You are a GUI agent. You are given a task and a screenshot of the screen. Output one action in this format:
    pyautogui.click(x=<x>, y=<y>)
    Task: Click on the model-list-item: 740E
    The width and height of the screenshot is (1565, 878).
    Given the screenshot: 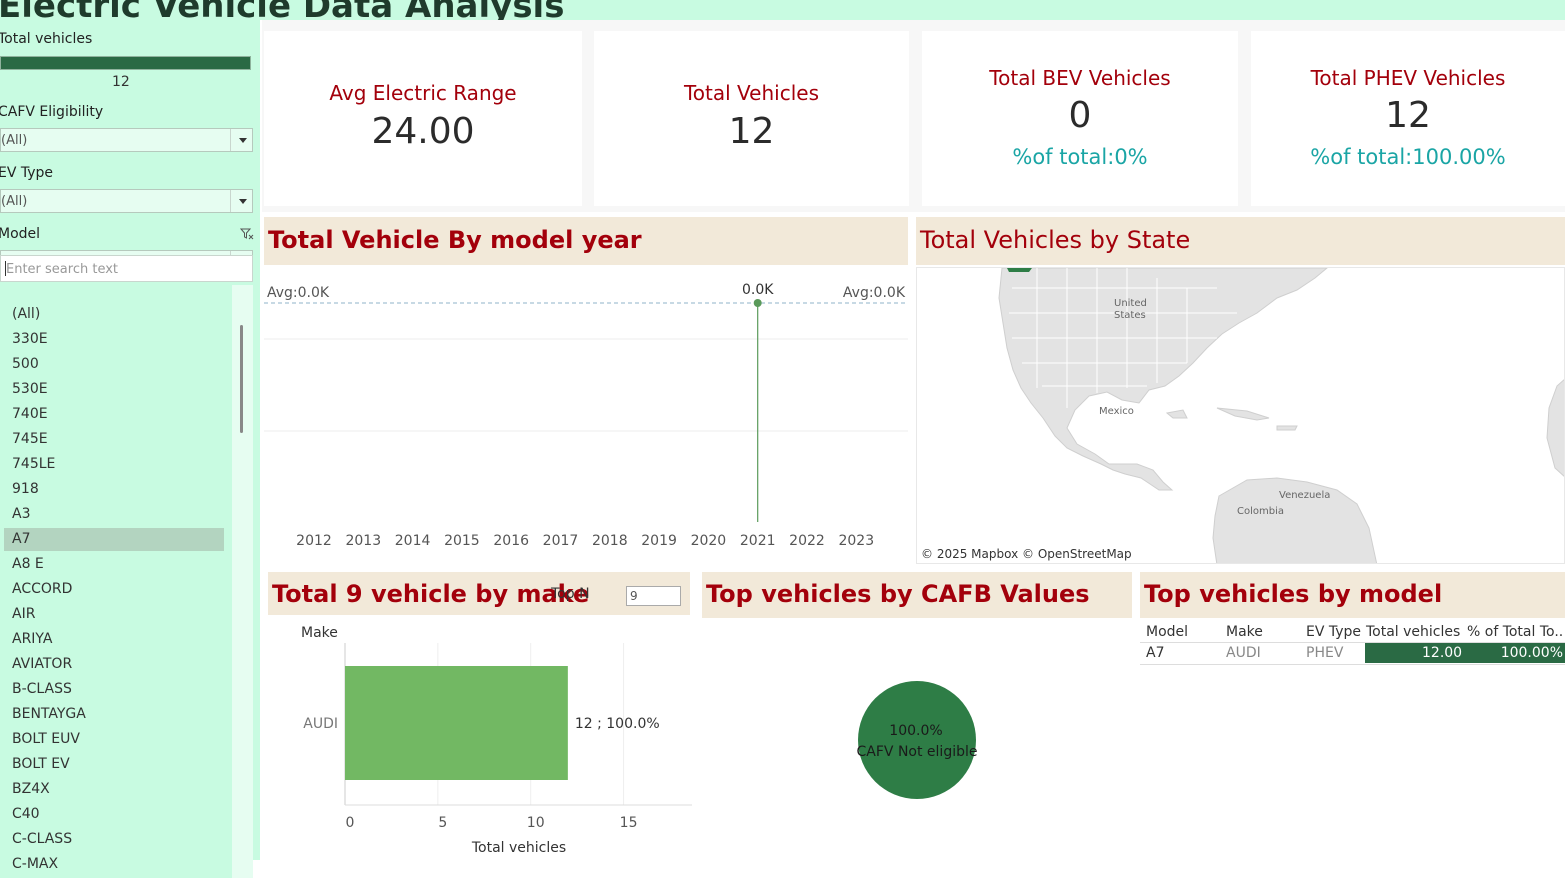 What is the action you would take?
    pyautogui.click(x=114, y=414)
    